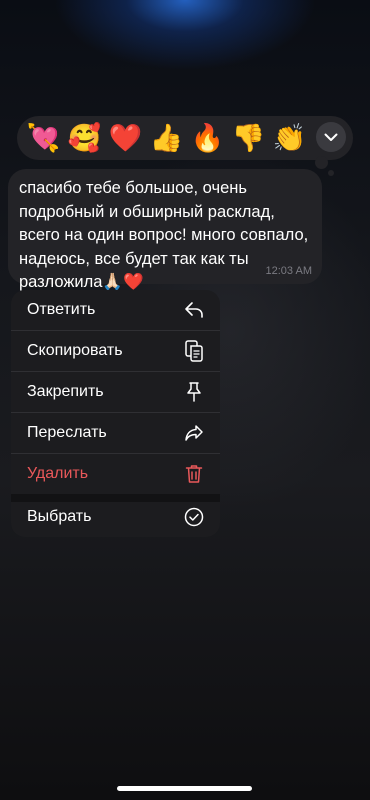 Image resolution: width=370 pixels, height=800 pixels. I want to click on menu-item-forward: Переслать, so click(115, 433).